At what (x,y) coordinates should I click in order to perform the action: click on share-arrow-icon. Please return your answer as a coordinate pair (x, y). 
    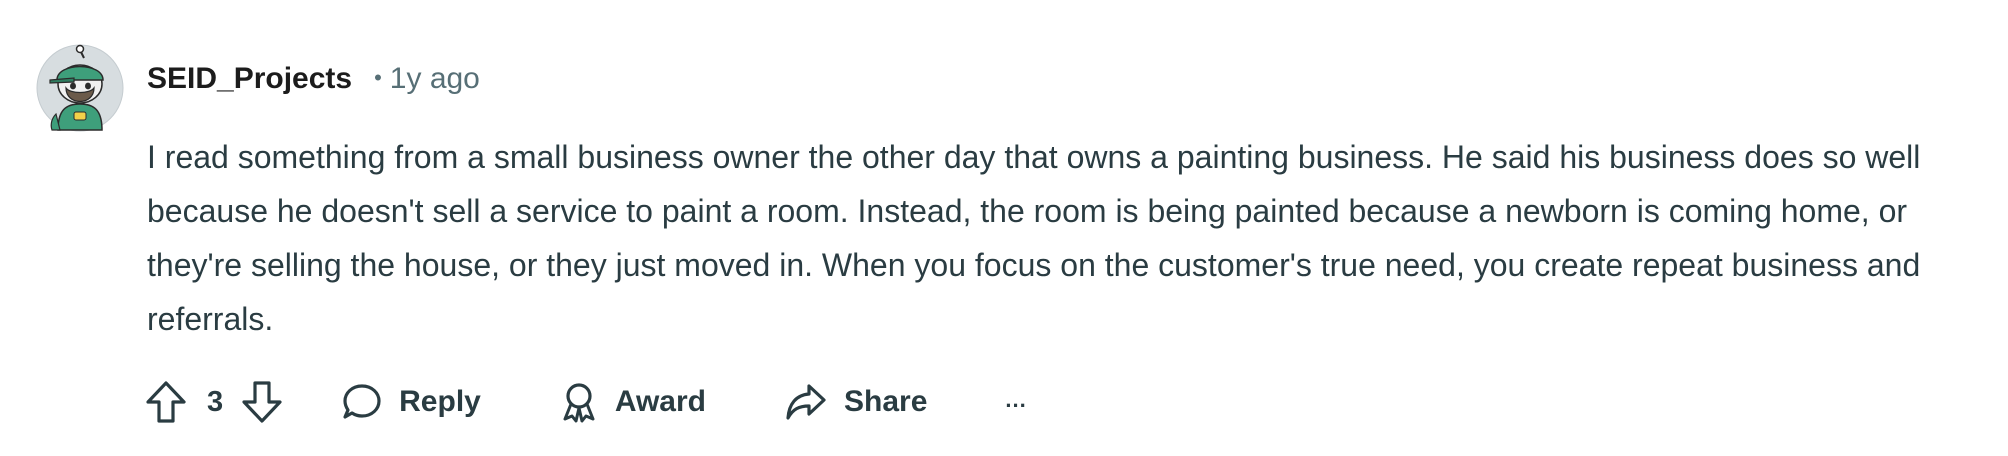
    Looking at the image, I should click on (806, 402).